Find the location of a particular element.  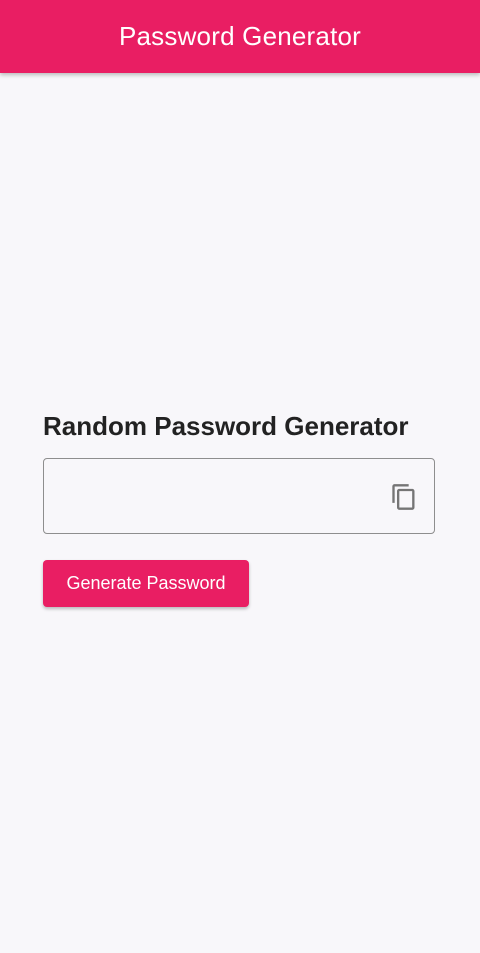

copy-icon is located at coordinates (403, 497).